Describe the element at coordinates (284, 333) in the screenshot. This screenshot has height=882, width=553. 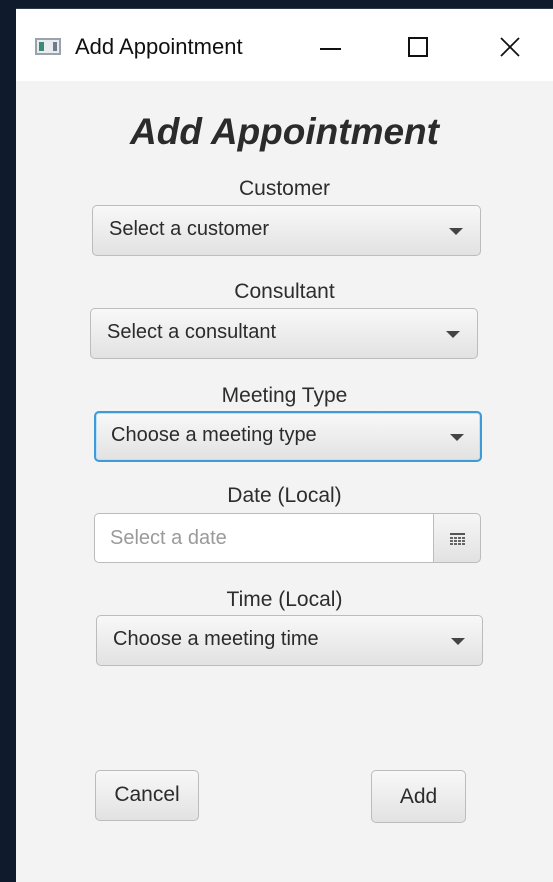
I see `consultant-select: Select a consultant` at that location.